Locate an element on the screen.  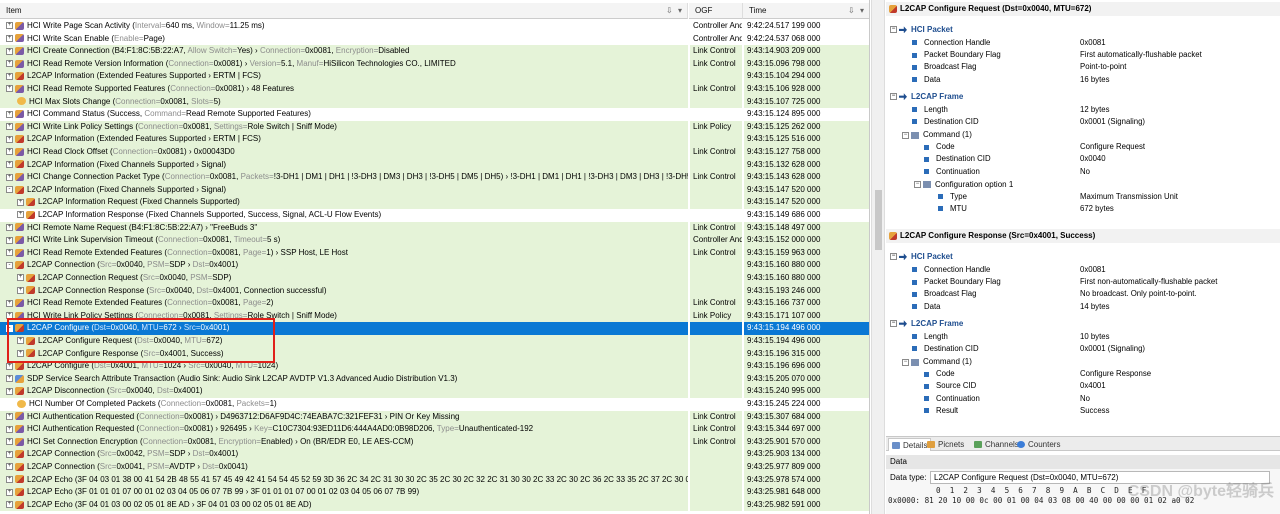
tab-counters: Counters is located at coordinates (1038, 444).